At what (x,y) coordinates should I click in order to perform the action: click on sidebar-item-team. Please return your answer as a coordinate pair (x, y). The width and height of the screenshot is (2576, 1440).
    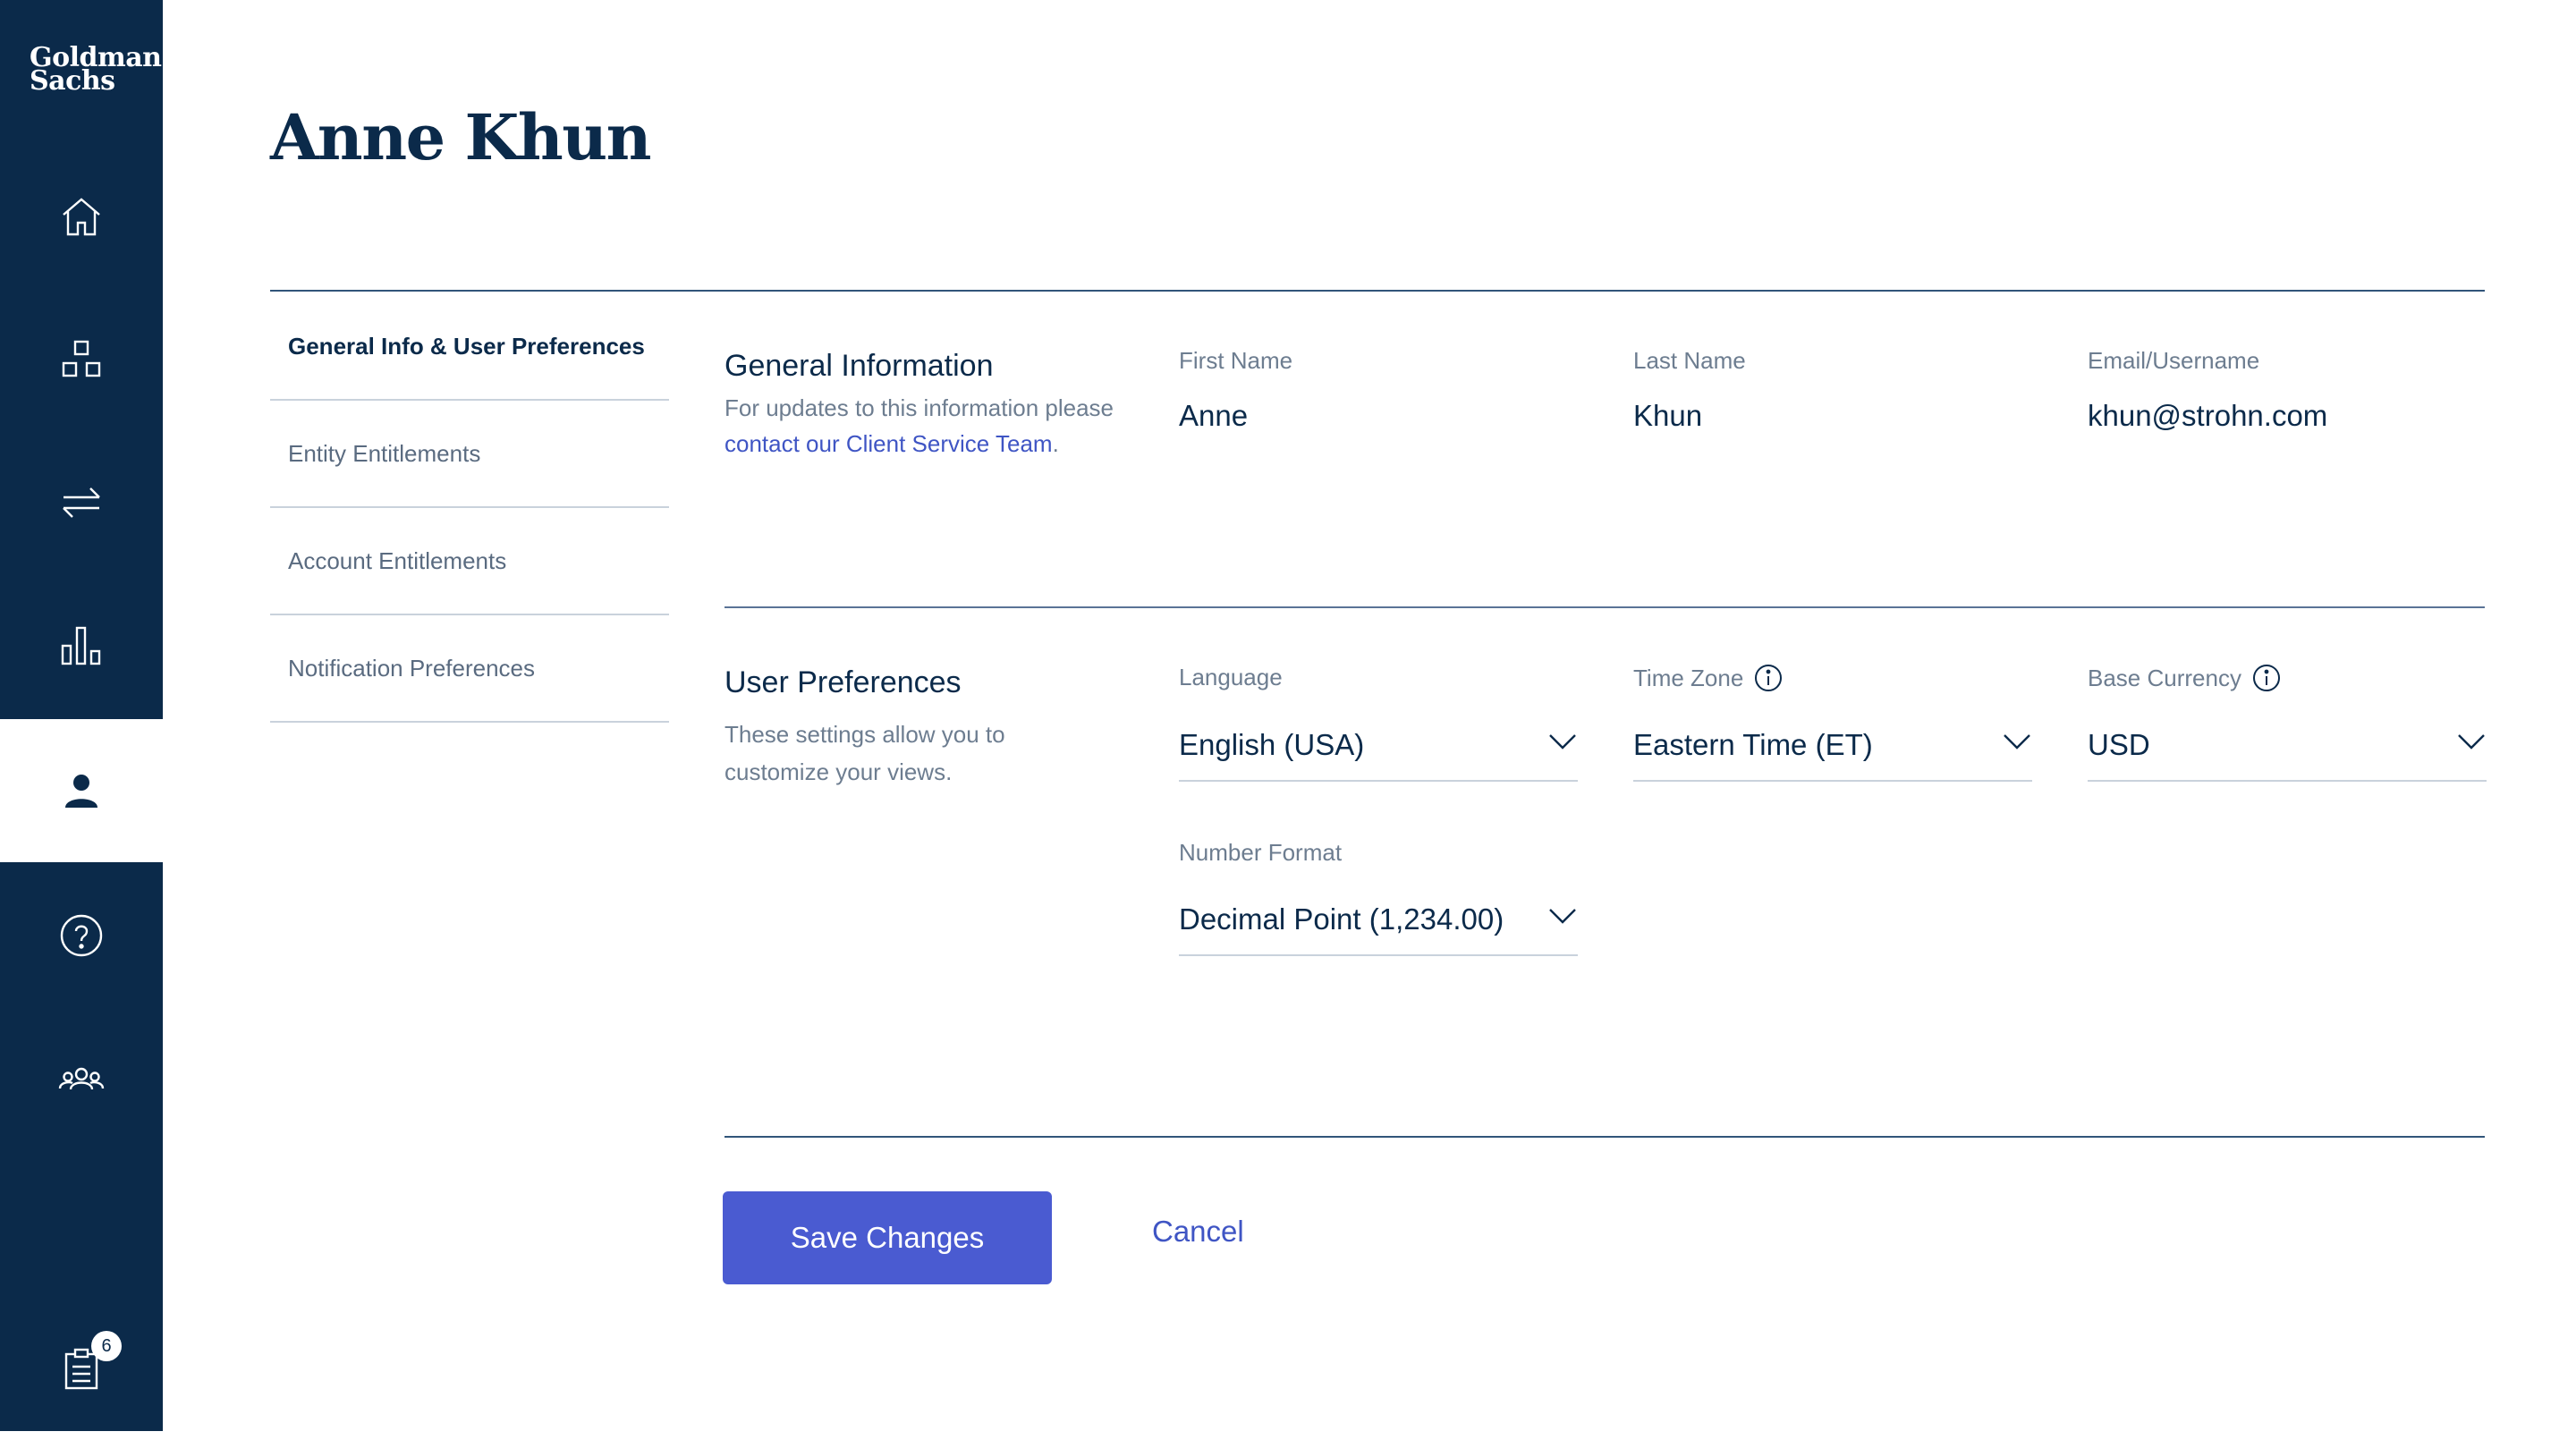
    Looking at the image, I should click on (81, 1078).